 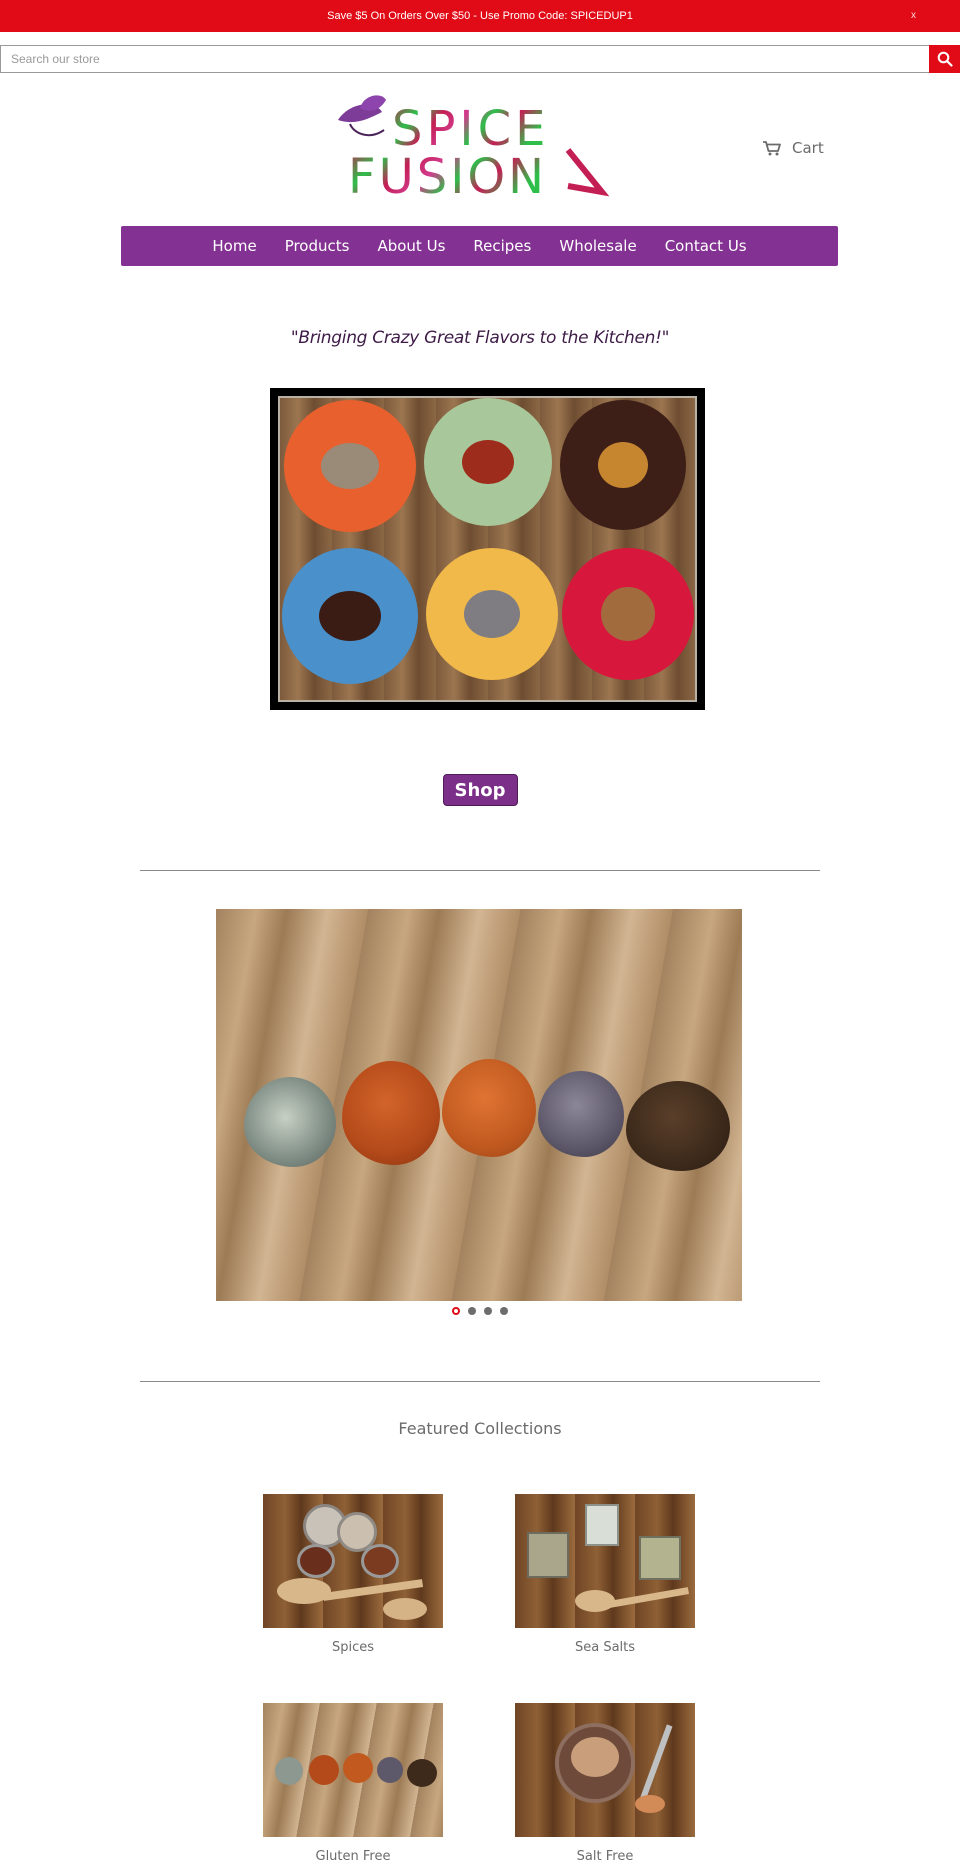 I want to click on store-logo: SPICE FUSION, so click(x=480, y=147).